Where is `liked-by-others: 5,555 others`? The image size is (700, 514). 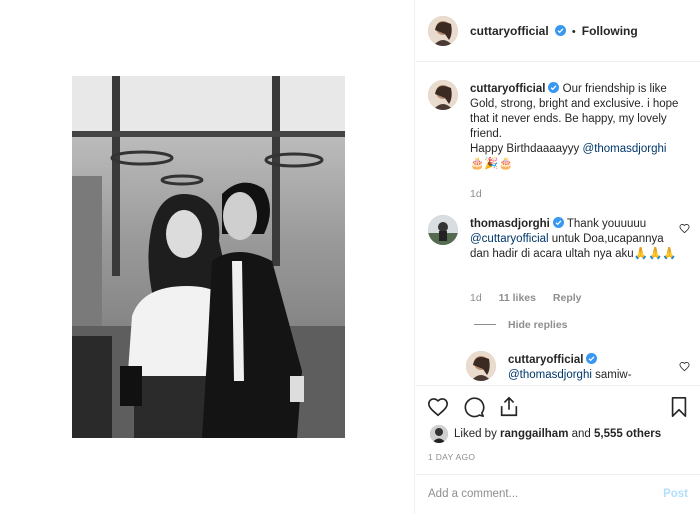 liked-by-others: 5,555 others is located at coordinates (627, 434).